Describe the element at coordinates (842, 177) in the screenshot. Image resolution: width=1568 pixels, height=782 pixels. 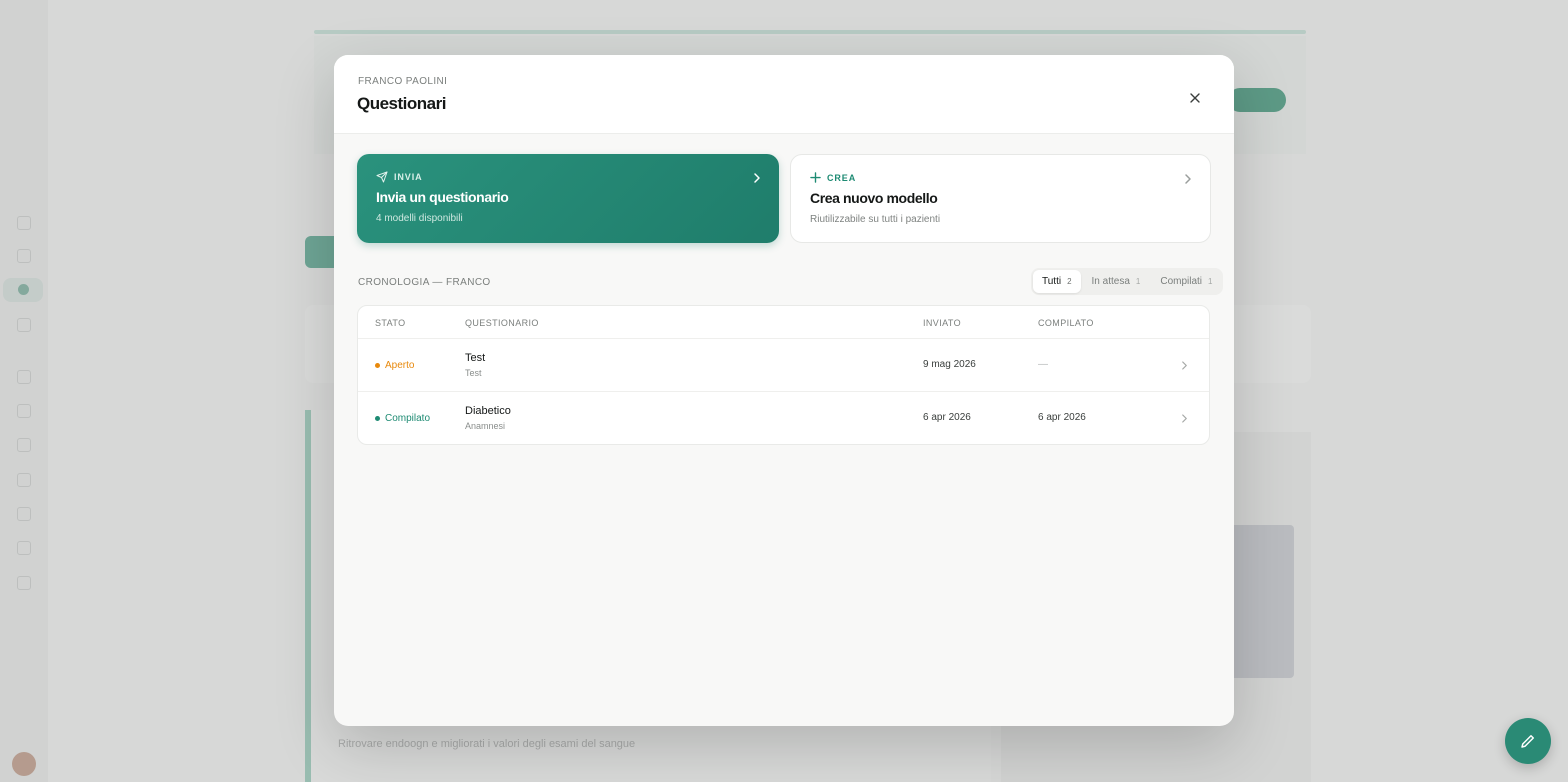
I see `create-kicker-label: CREA` at that location.